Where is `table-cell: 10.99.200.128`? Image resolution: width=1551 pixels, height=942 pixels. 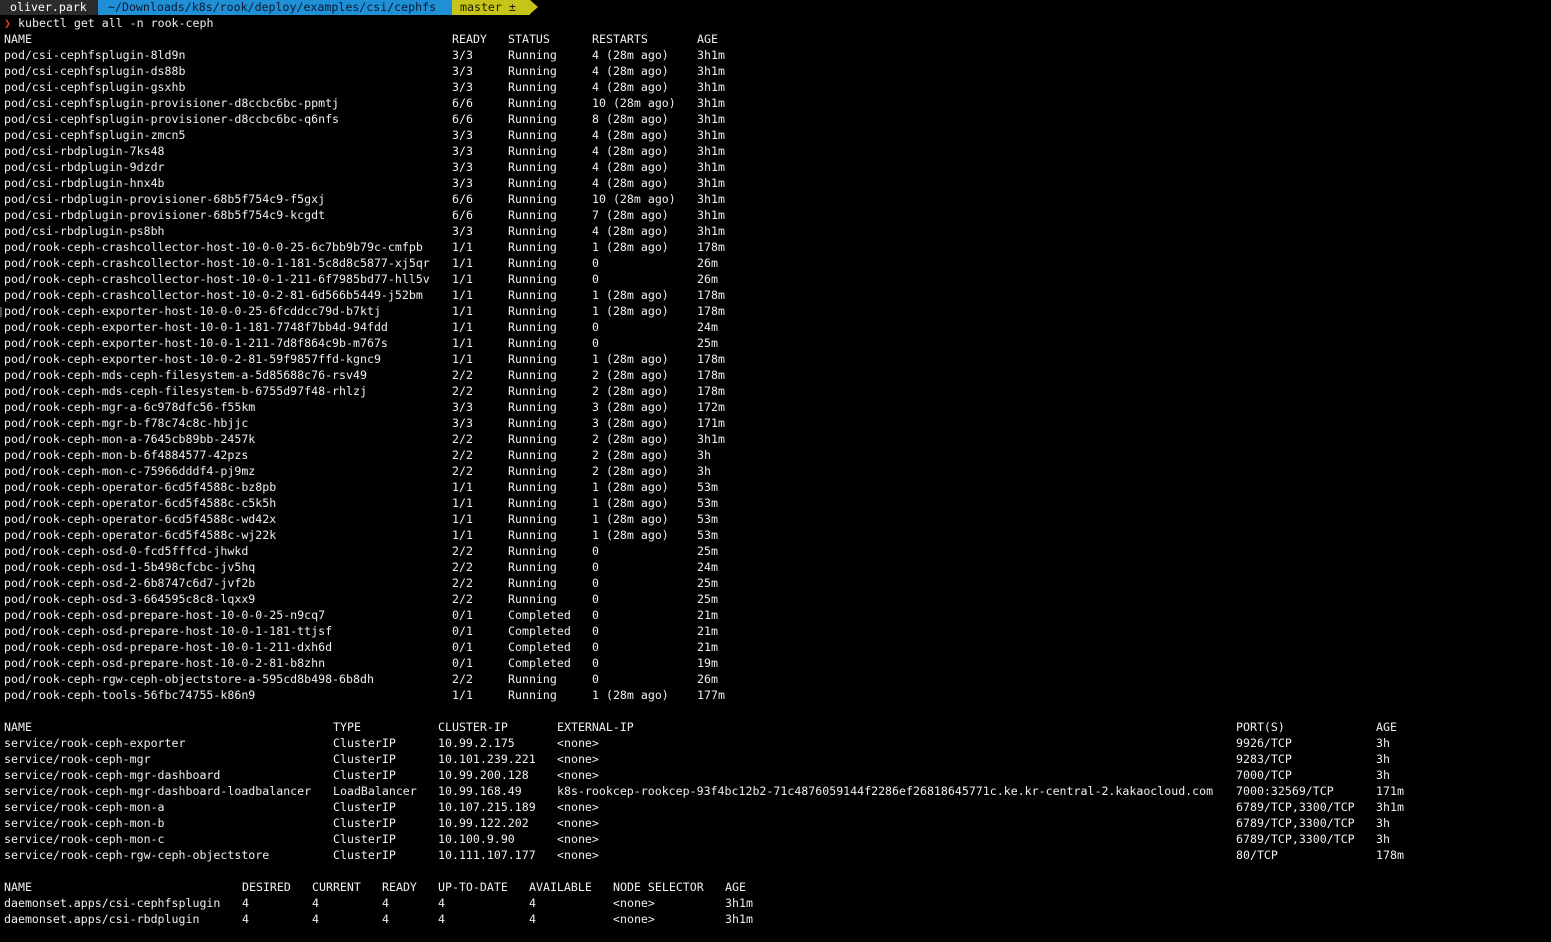
table-cell: 10.99.200.128 is located at coordinates (483, 775).